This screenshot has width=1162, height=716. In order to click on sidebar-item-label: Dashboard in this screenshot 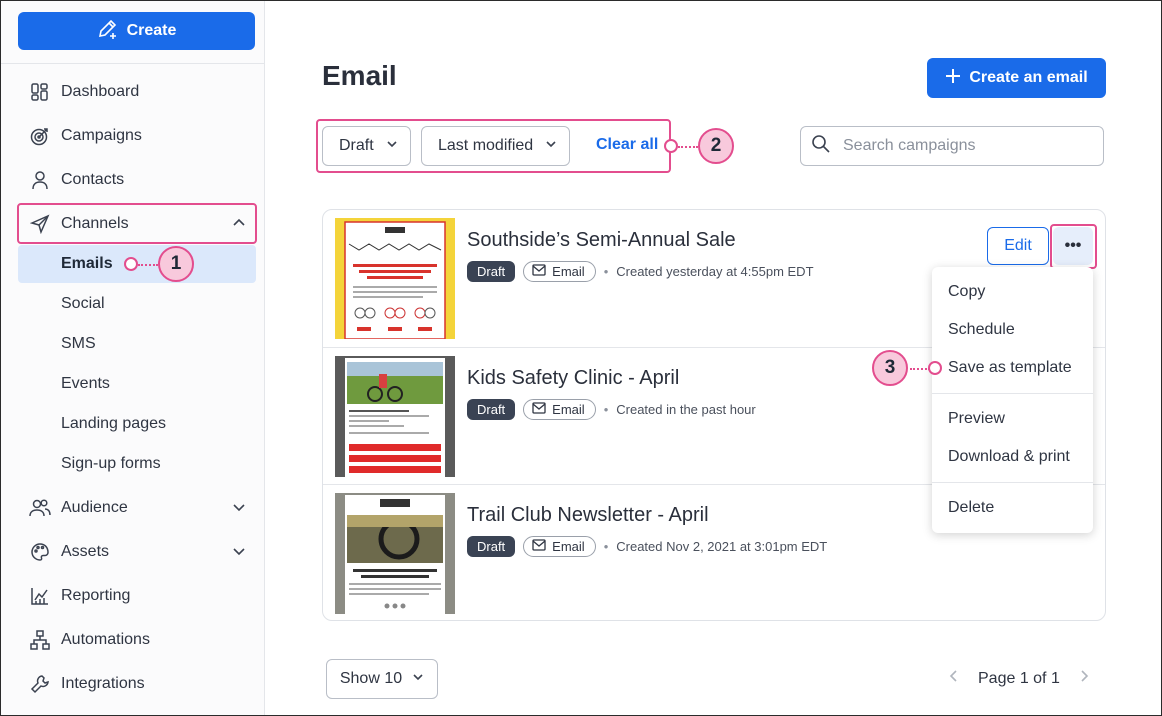, I will do `click(100, 91)`.